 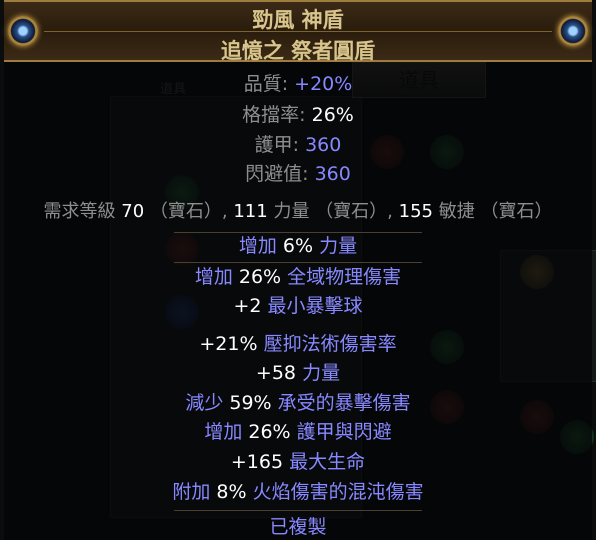 I want to click on header-divider, so click(x=298, y=31).